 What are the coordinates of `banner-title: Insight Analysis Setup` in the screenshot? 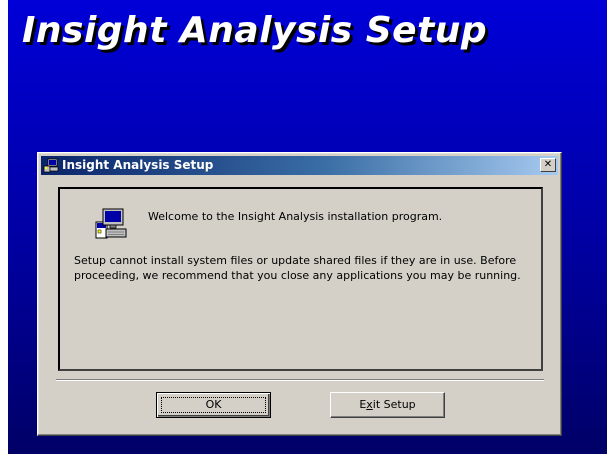 It's located at (255, 30).